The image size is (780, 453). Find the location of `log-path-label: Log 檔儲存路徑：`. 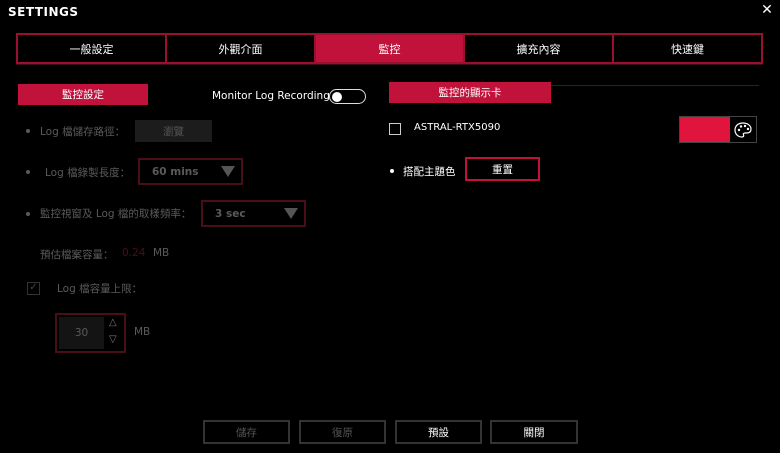

log-path-label: Log 檔儲存路徑： is located at coordinates (83, 132).